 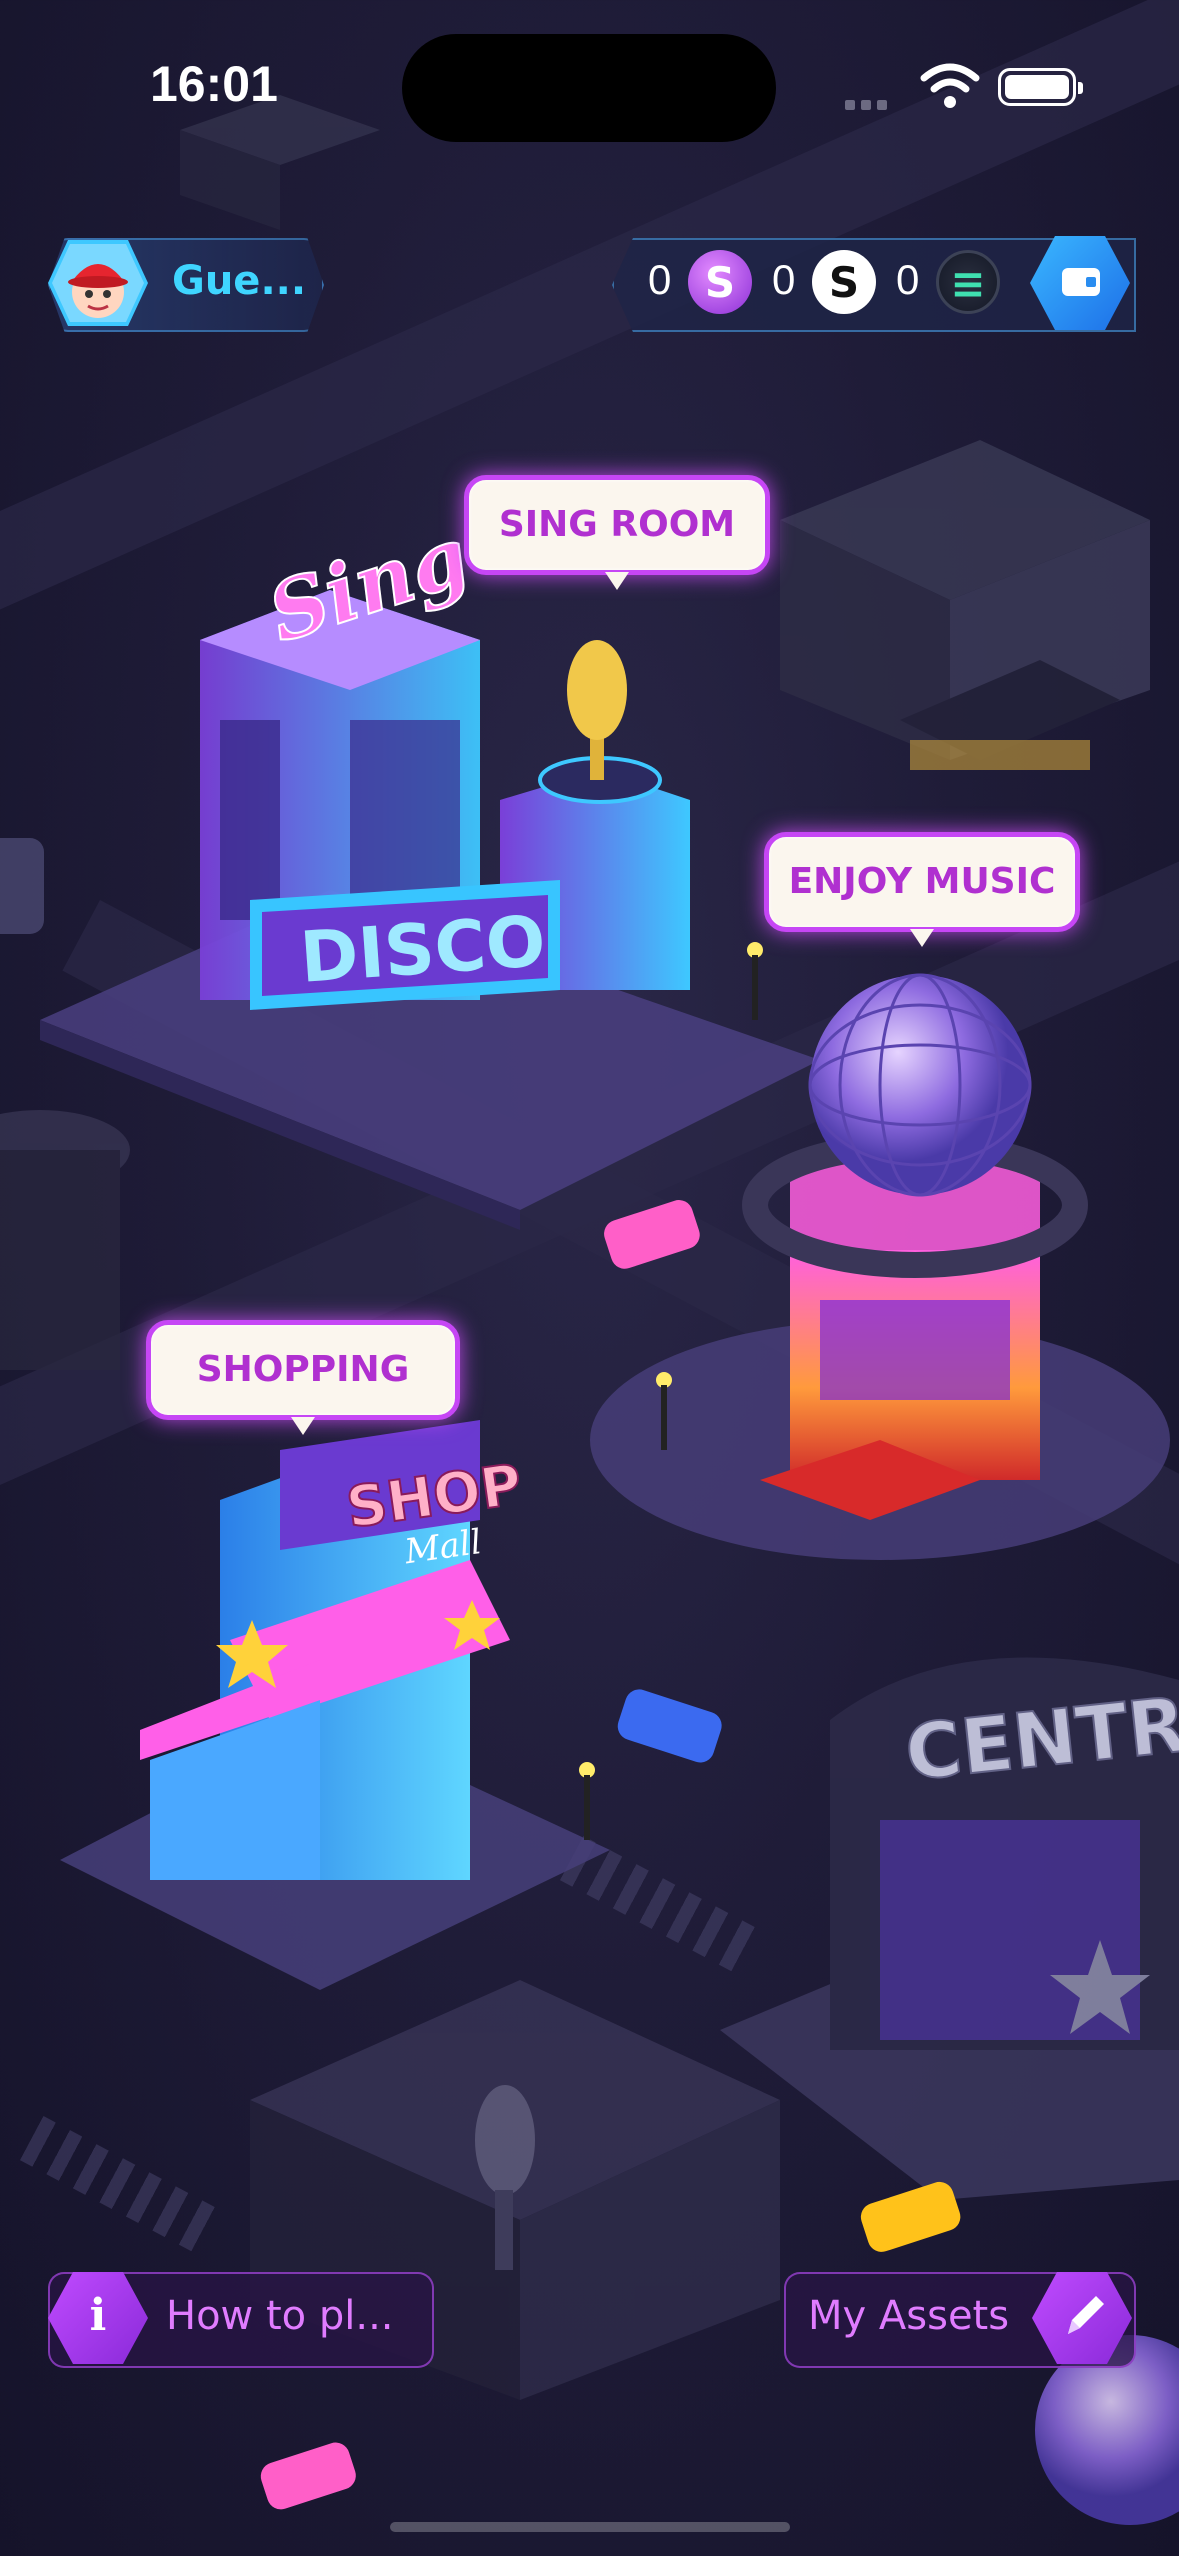 I want to click on shopping-label: SHOPPING, so click(x=303, y=1377).